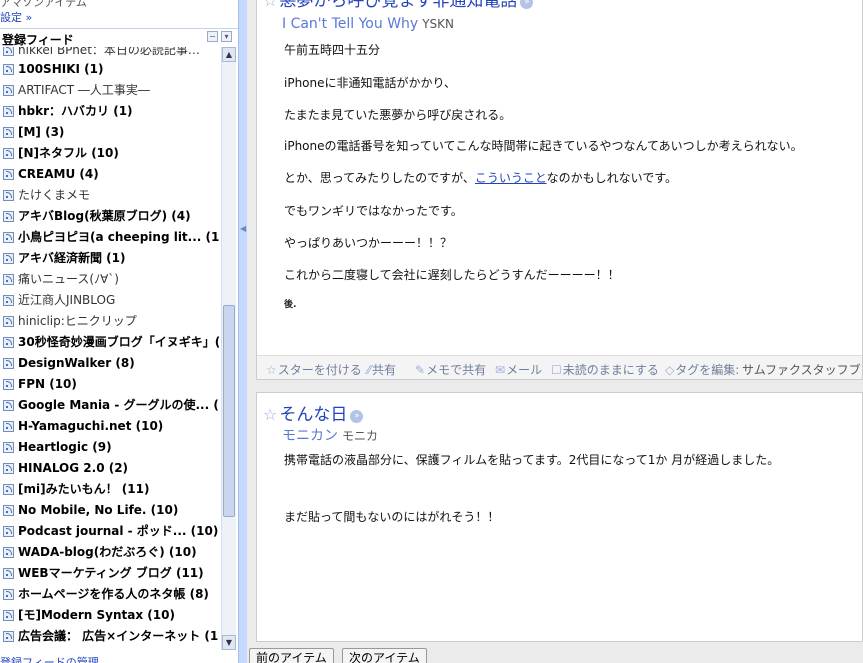 The height and width of the screenshot is (663, 863). I want to click on feed-item: HINALOG 2.0 (2), so click(110, 468).